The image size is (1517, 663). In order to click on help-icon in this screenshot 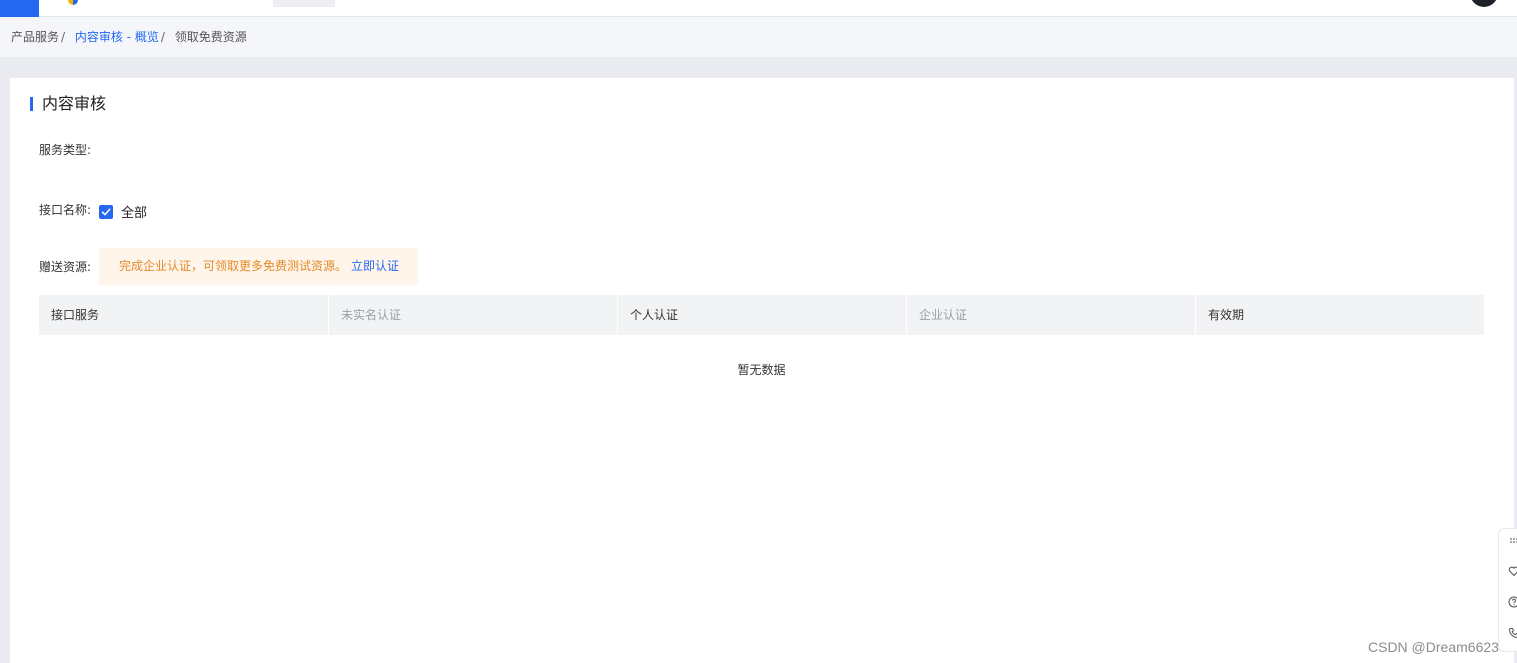, I will do `click(1512, 602)`.